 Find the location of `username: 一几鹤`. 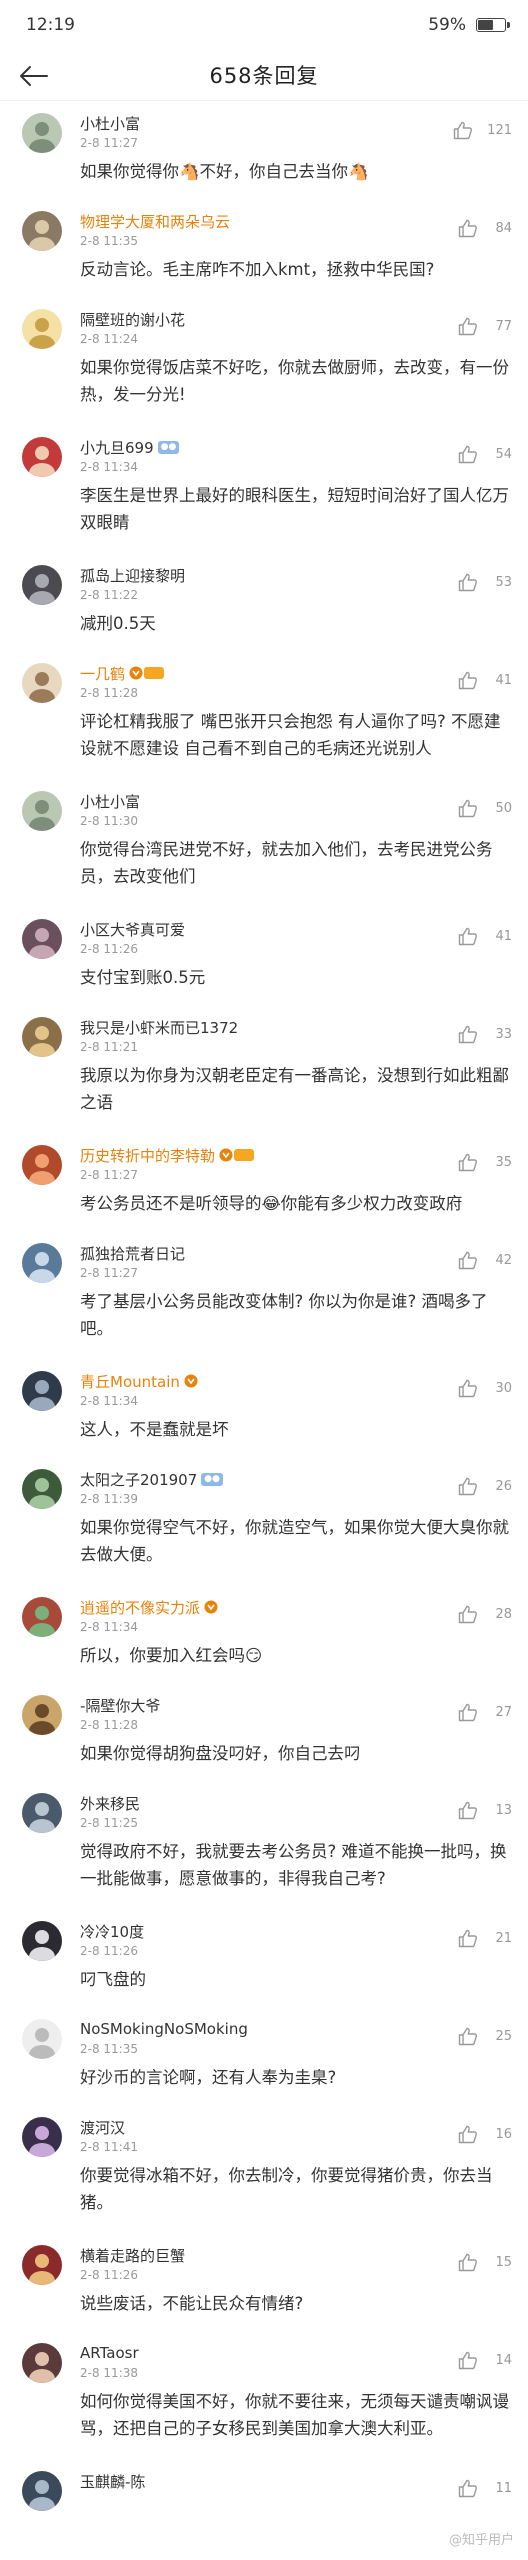

username: 一几鹤 is located at coordinates (102, 673).